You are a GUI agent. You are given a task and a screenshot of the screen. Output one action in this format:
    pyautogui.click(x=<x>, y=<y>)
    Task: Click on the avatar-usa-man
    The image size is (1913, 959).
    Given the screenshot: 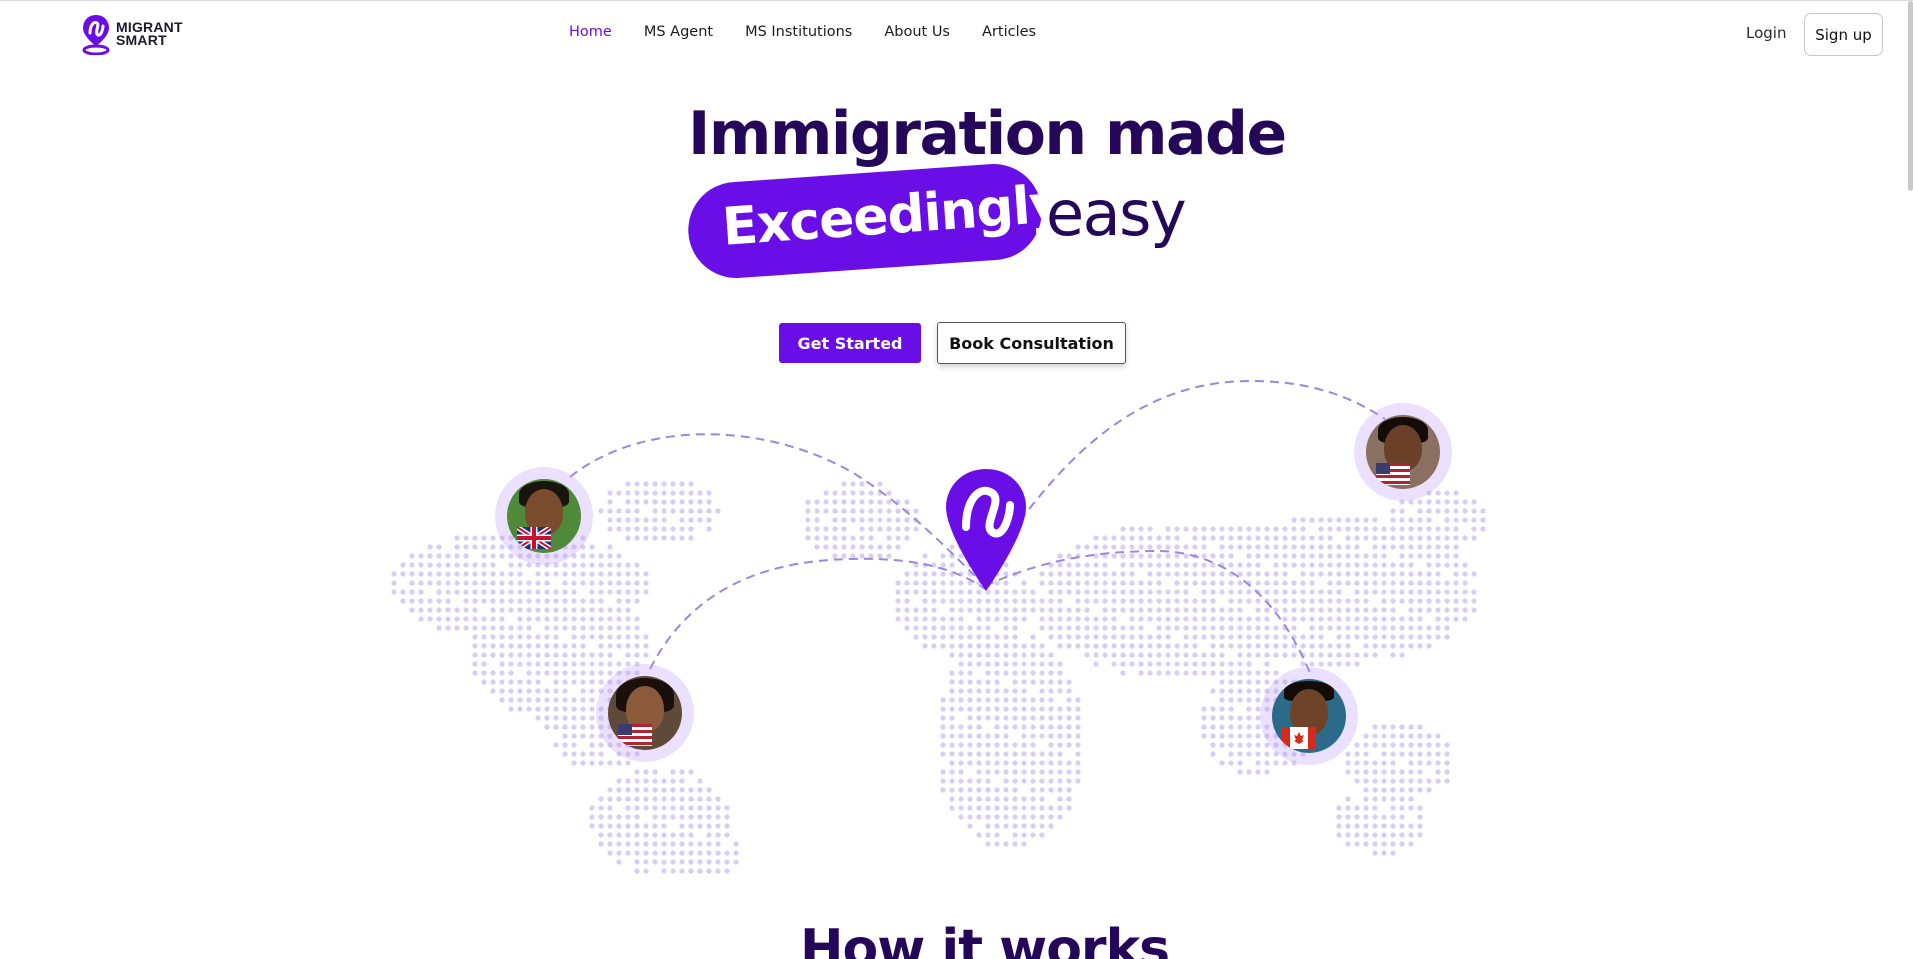 What is the action you would take?
    pyautogui.click(x=1403, y=452)
    